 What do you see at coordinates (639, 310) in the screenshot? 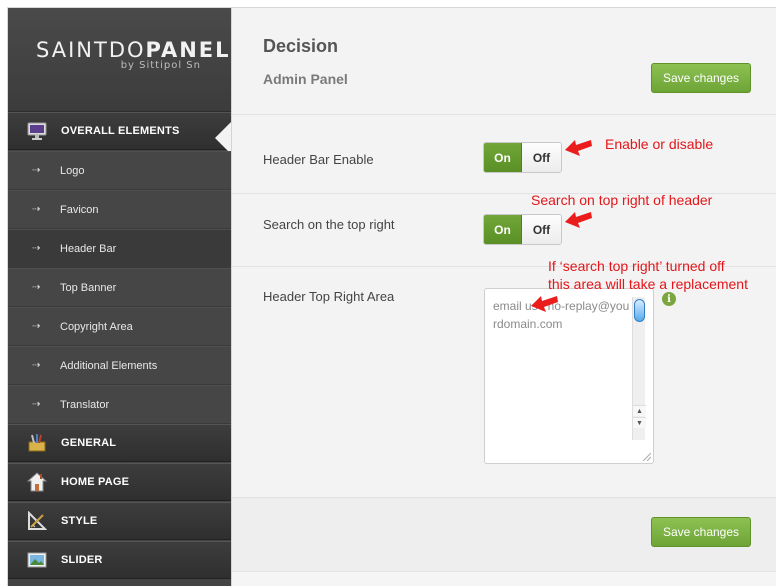
I see `scroll-thumb` at bounding box center [639, 310].